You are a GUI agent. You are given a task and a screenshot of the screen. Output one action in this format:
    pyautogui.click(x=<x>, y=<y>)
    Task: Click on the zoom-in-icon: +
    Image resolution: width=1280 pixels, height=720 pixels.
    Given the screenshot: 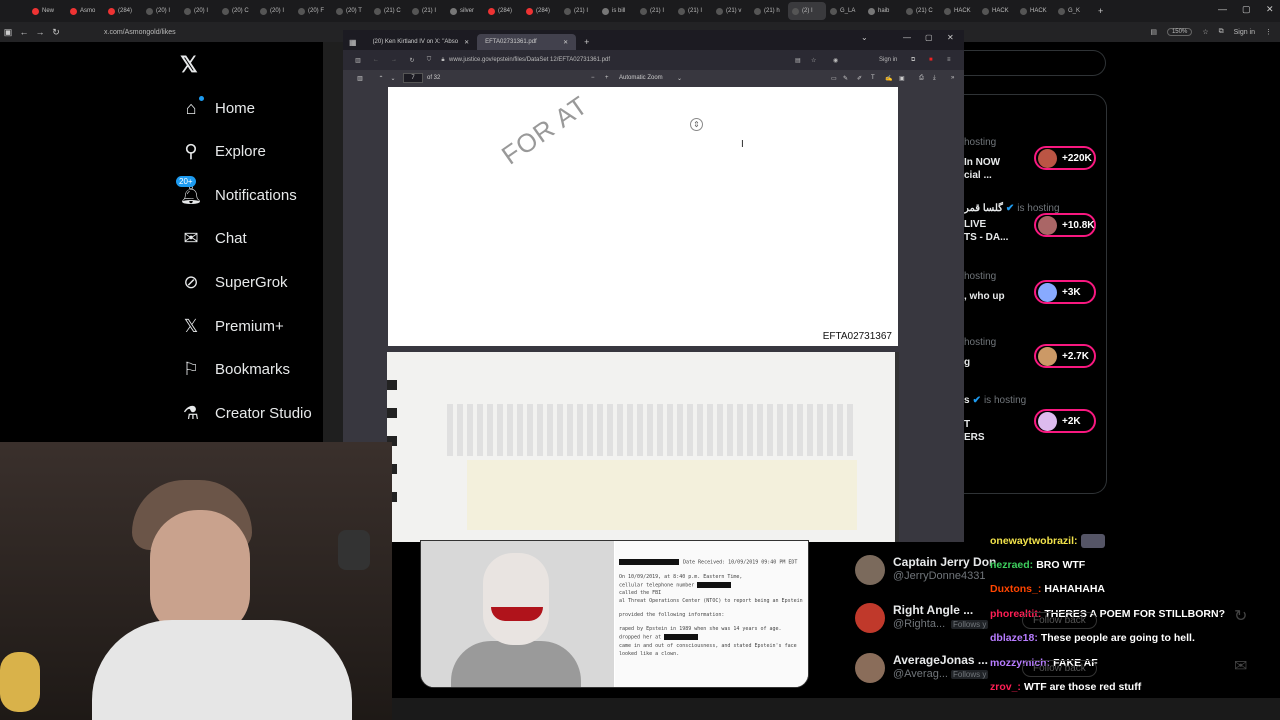 What is the action you would take?
    pyautogui.click(x=607, y=78)
    